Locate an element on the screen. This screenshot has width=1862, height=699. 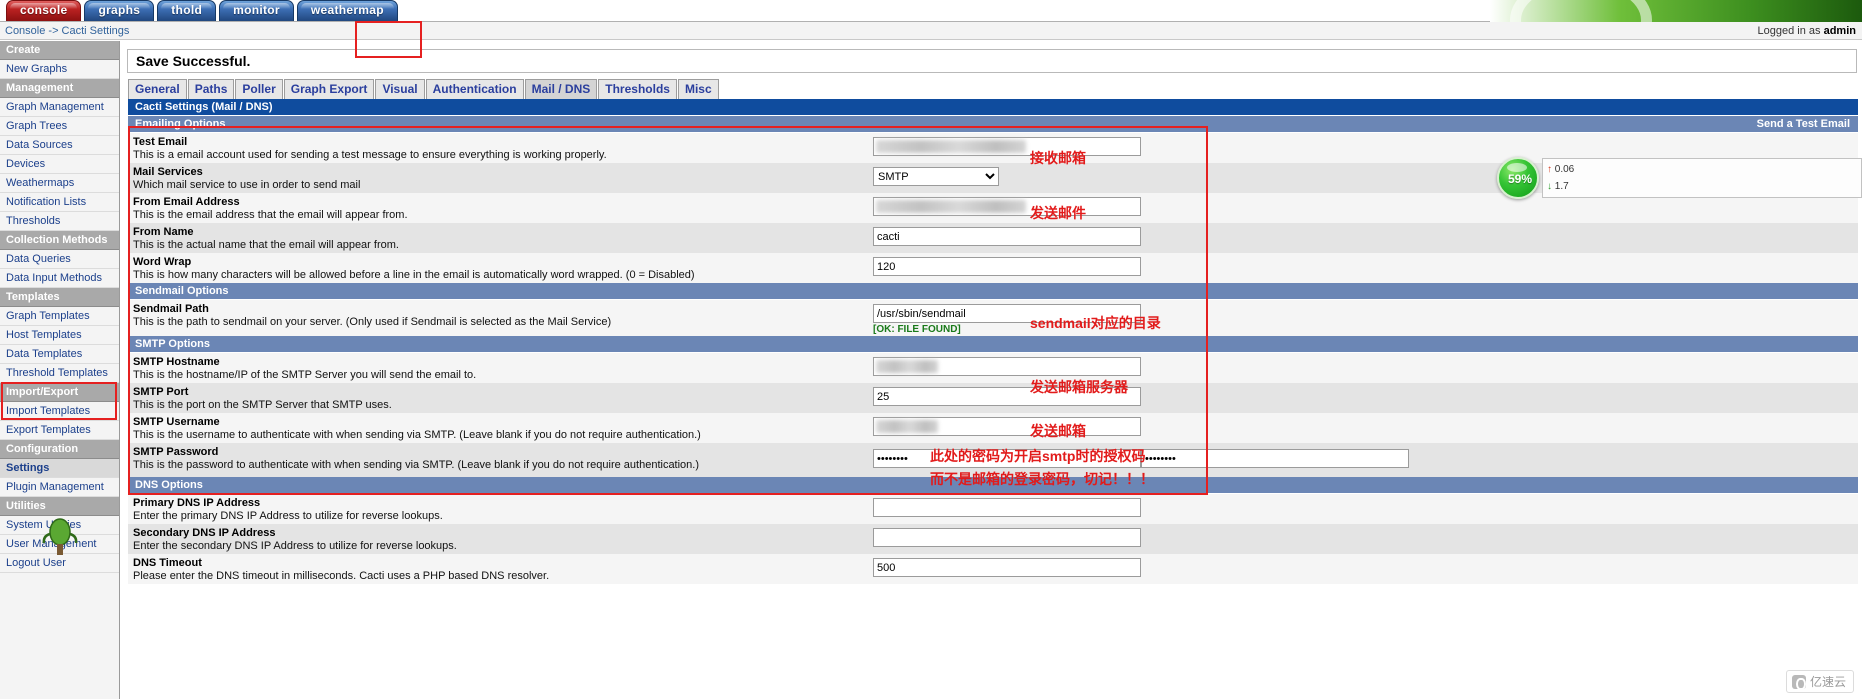
cpu-gauge-widget: 59% is located at coordinates (1518, 178).